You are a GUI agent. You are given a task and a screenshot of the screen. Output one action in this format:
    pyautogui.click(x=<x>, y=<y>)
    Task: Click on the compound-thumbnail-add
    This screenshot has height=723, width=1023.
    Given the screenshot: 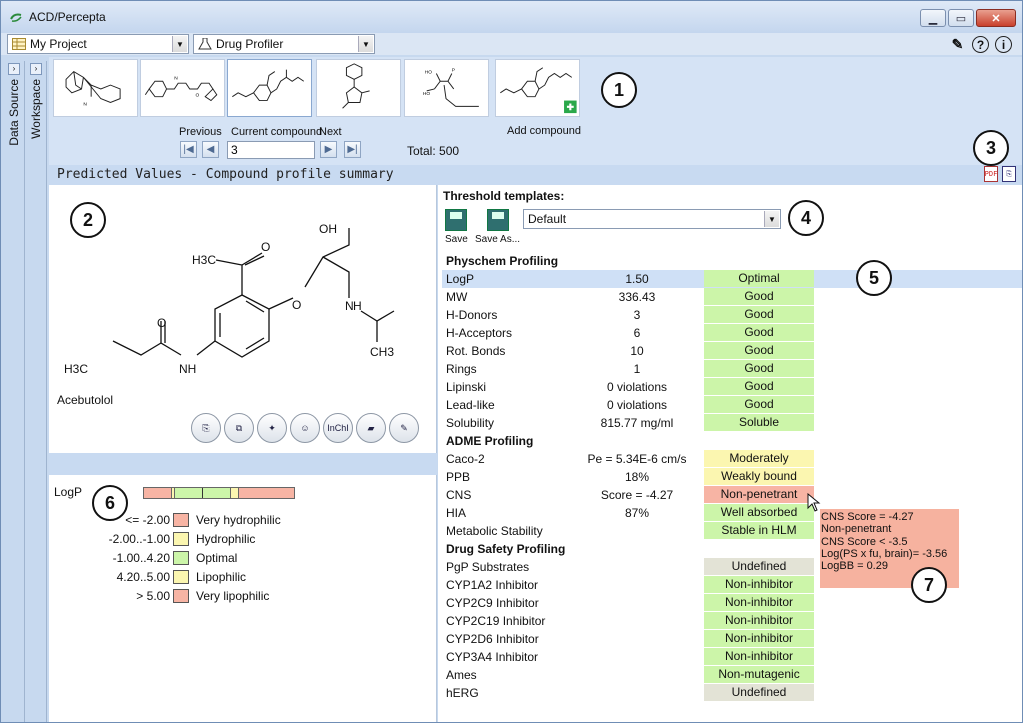 What is the action you would take?
    pyautogui.click(x=537, y=88)
    